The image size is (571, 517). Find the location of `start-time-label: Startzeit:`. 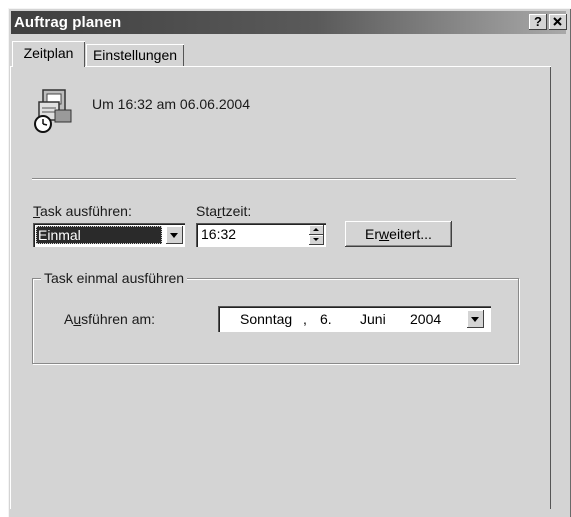

start-time-label: Startzeit: is located at coordinates (223, 211).